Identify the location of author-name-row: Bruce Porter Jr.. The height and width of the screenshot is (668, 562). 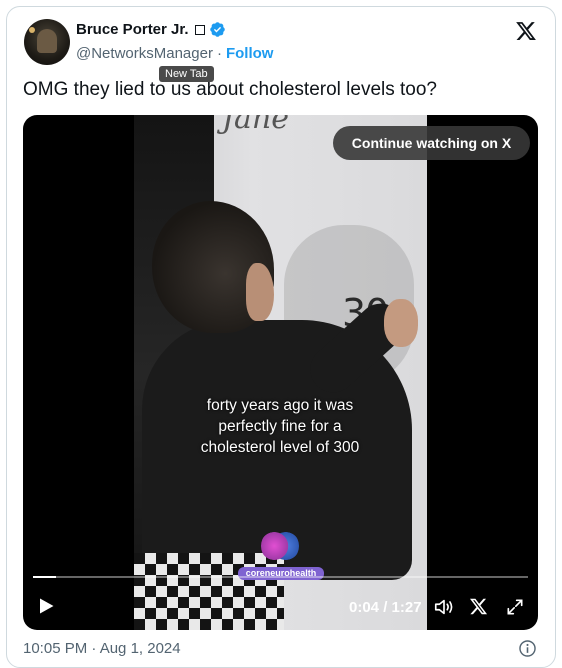
(151, 29).